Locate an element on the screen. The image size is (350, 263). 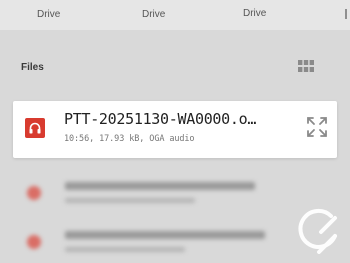
file-meta: 10:56, 17.93 kB, OGA audio is located at coordinates (129, 139).